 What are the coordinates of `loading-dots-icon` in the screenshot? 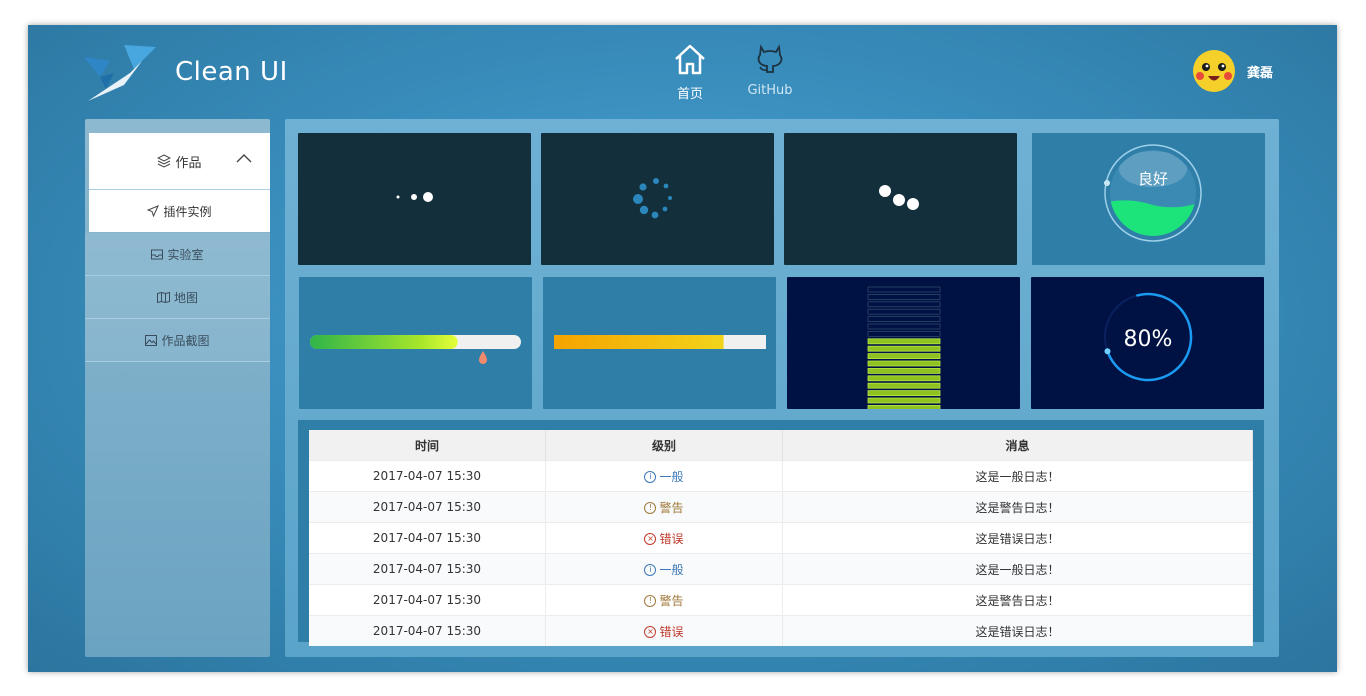 It's located at (414, 197).